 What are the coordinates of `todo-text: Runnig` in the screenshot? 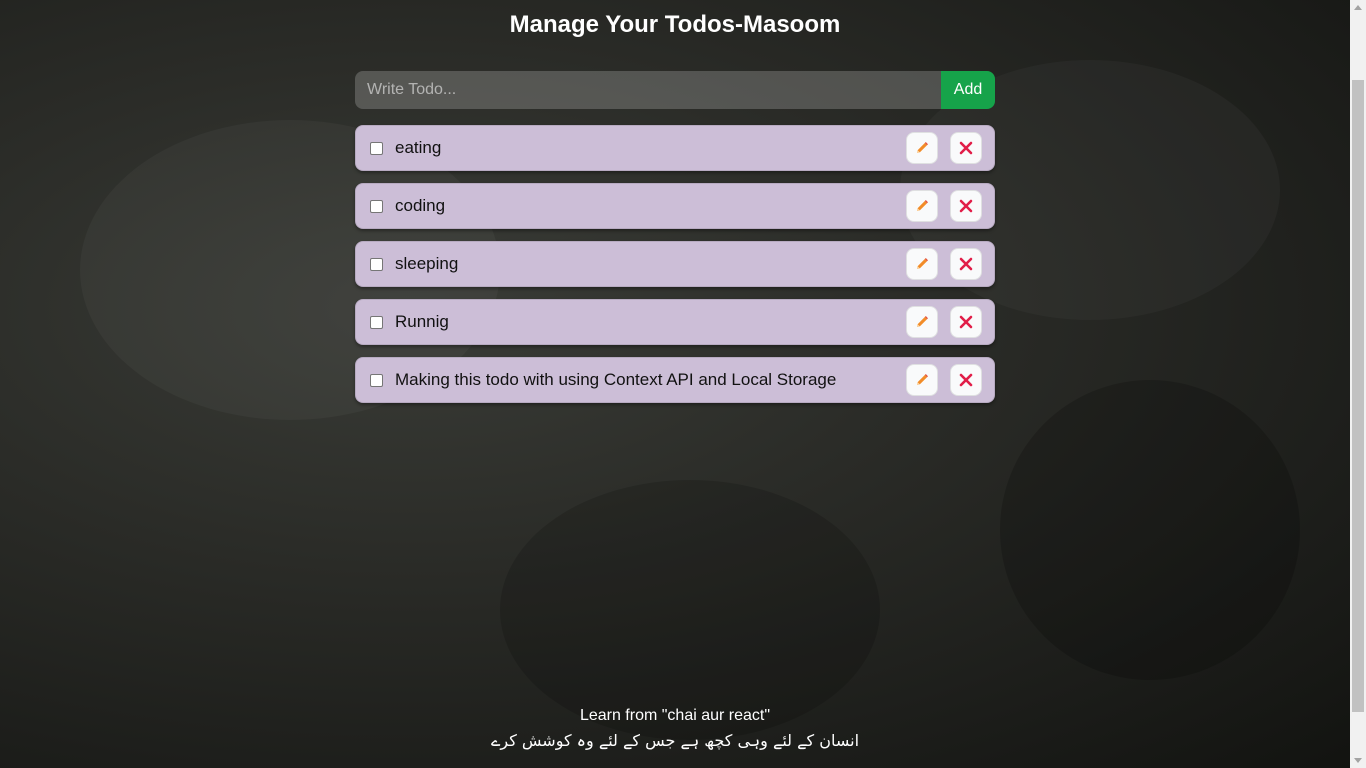 It's located at (644, 322).